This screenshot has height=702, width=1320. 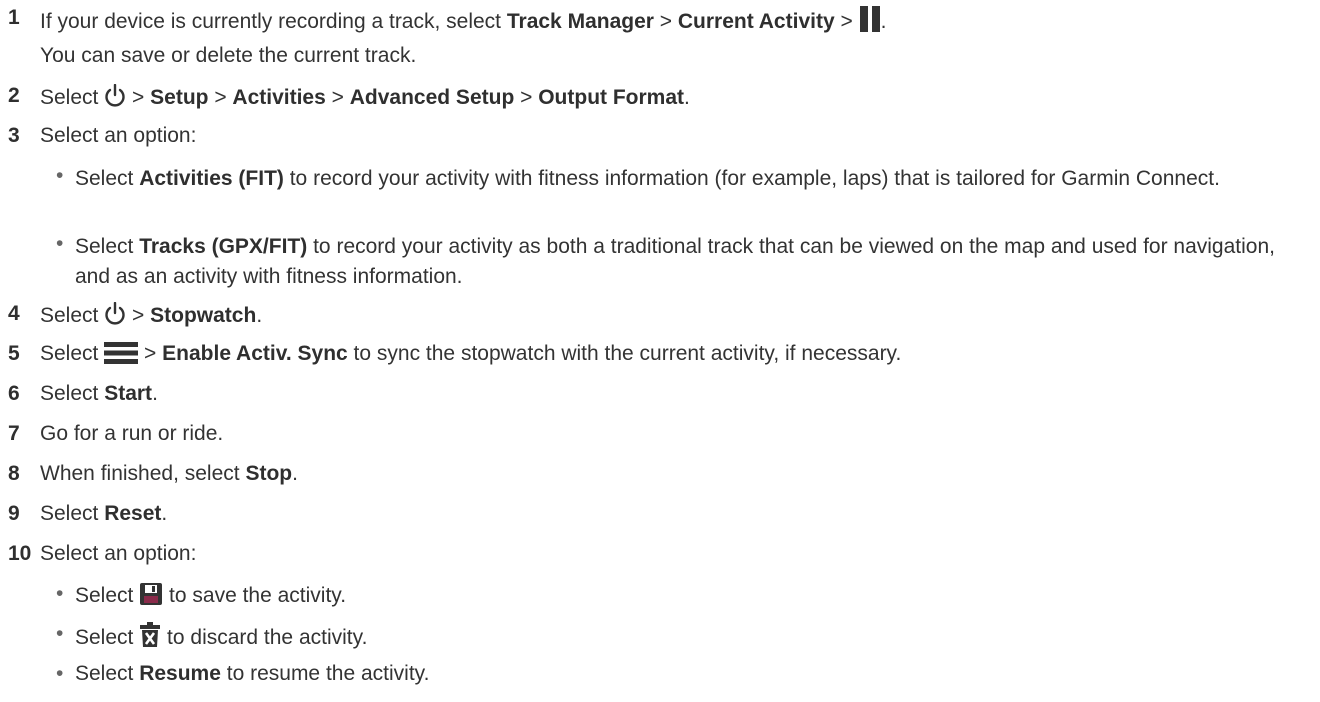 I want to click on step-text: Select Reset., so click(x=104, y=513).